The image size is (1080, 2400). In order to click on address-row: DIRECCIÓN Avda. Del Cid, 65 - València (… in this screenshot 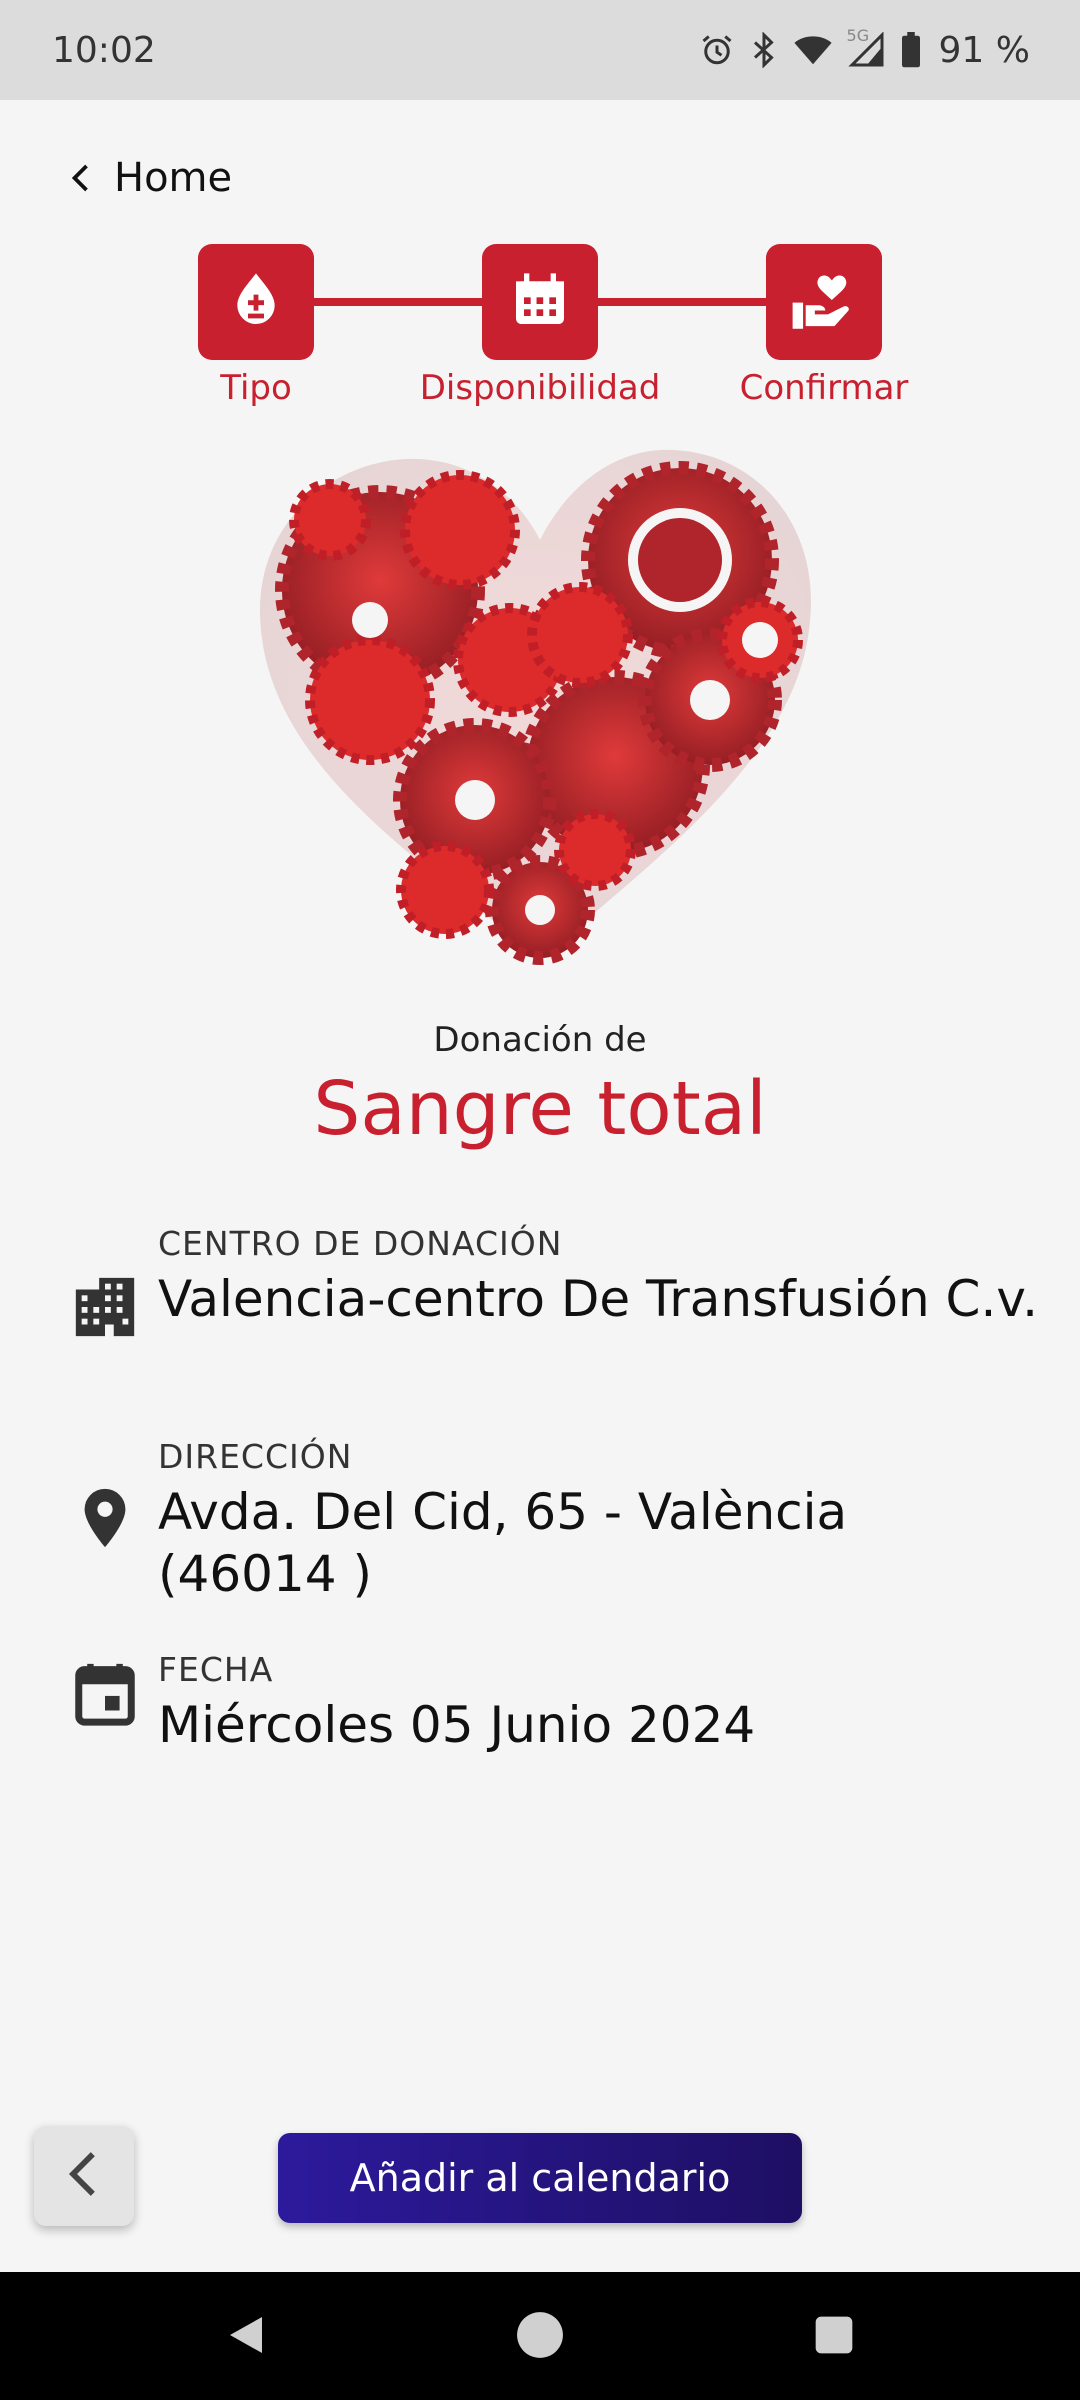, I will do `click(550, 1522)`.